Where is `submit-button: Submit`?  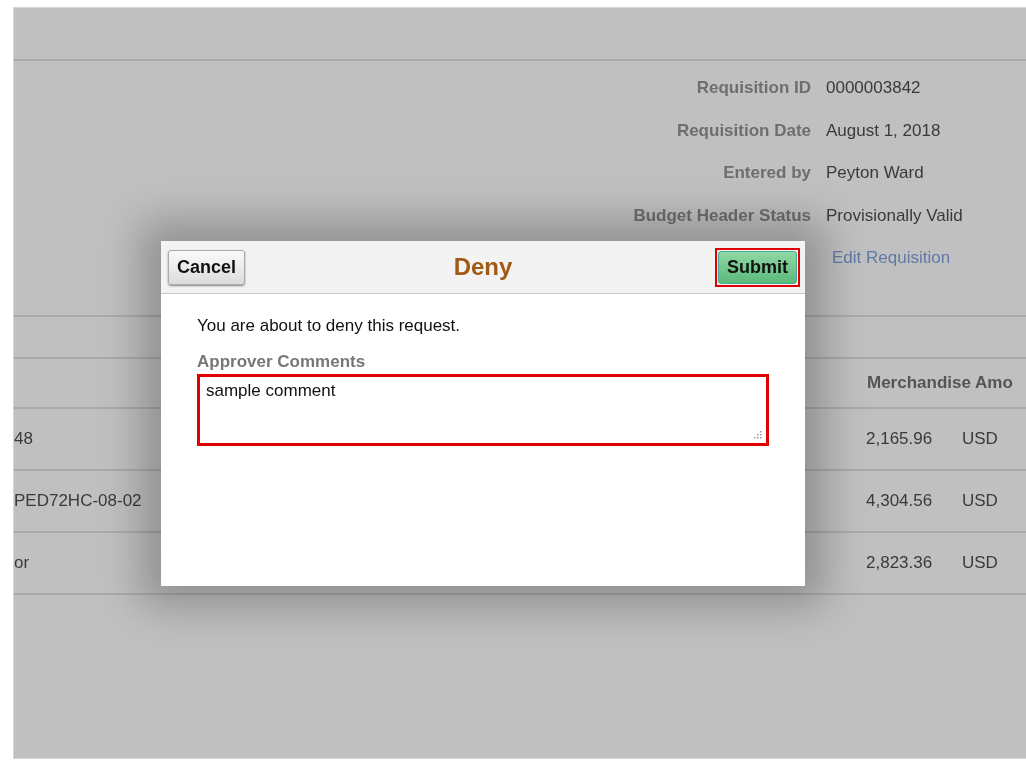 submit-button: Submit is located at coordinates (757, 267).